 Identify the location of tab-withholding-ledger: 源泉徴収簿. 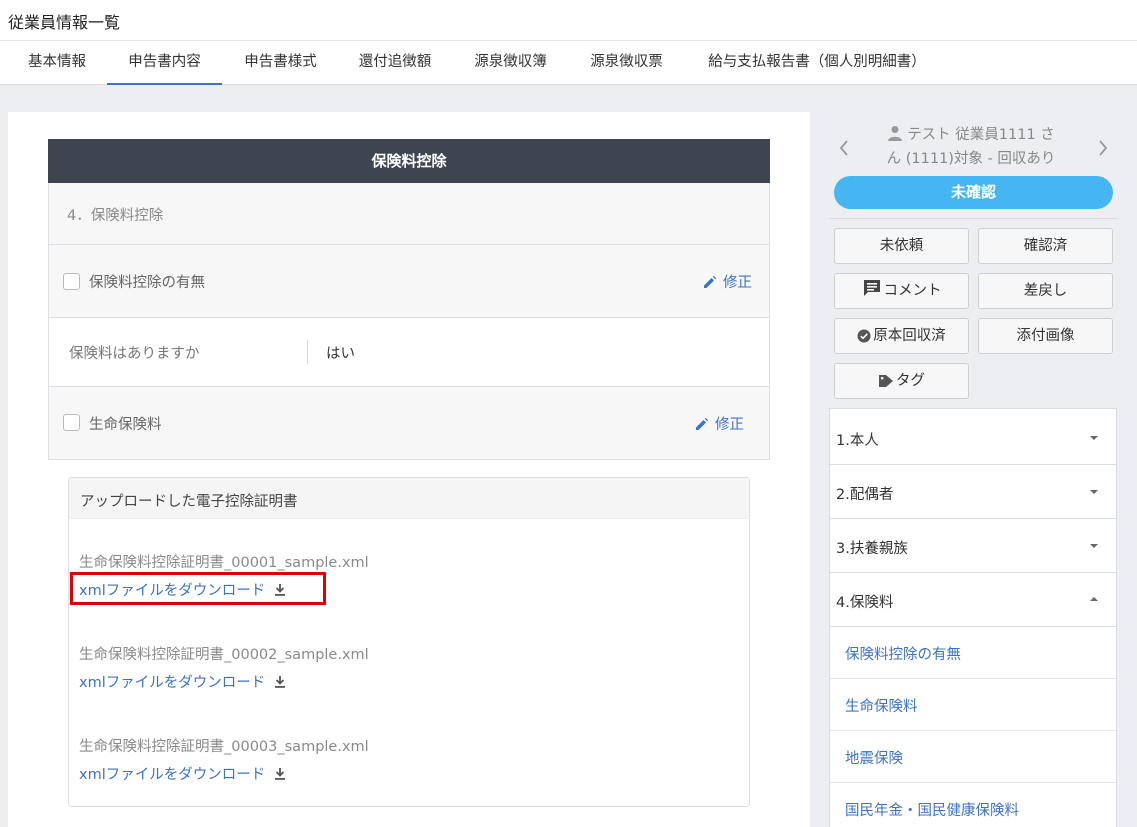
(510, 63).